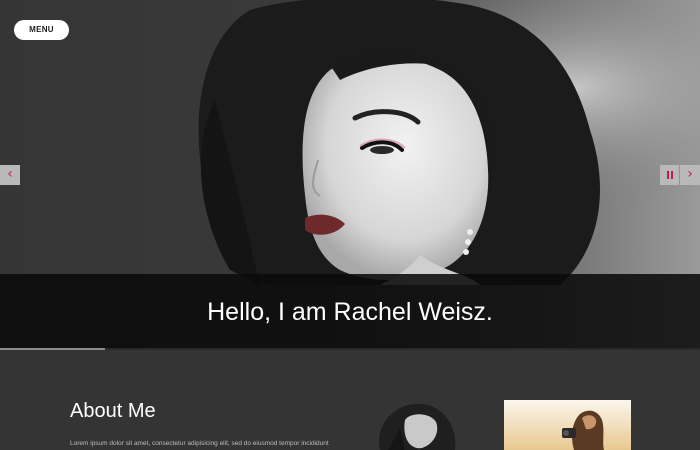 The height and width of the screenshot is (450, 700). Describe the element at coordinates (41, 30) in the screenshot. I see `menu-button: MENU` at that location.